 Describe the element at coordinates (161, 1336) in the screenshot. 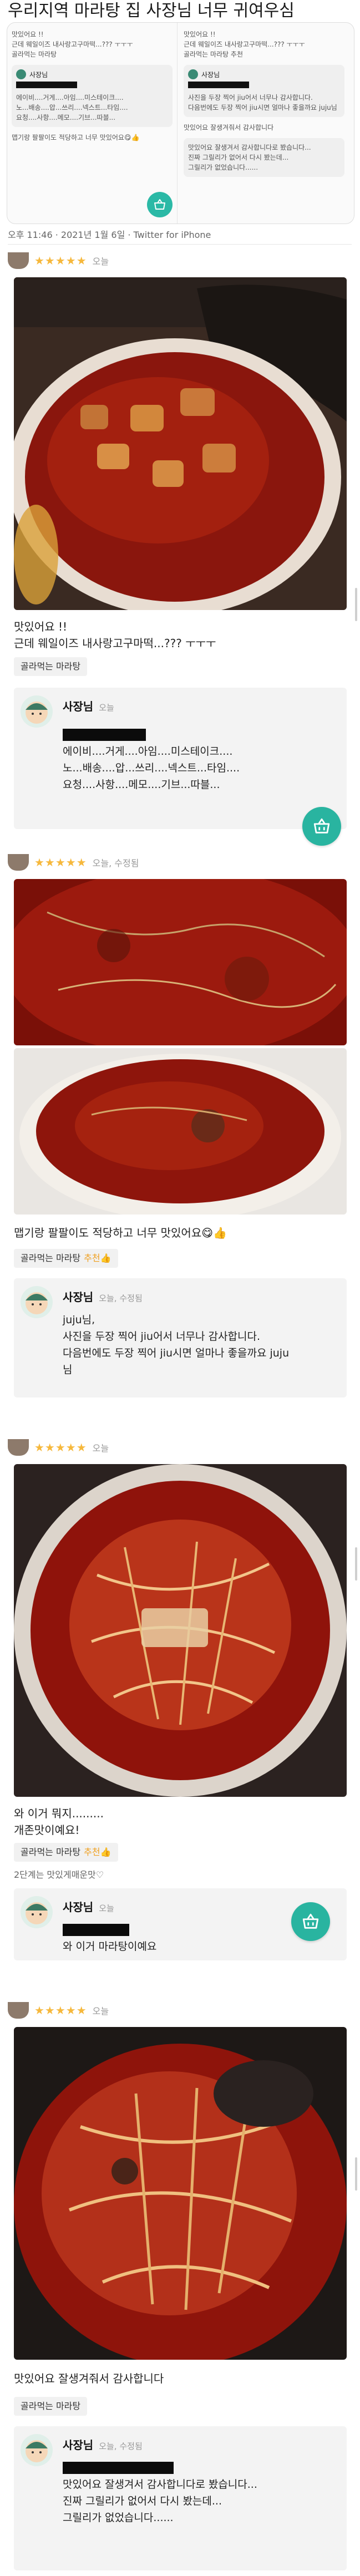

I see `owner-reply-line: 사진을 두장 찍어 jiu어서 너무나 감사합니다.` at that location.